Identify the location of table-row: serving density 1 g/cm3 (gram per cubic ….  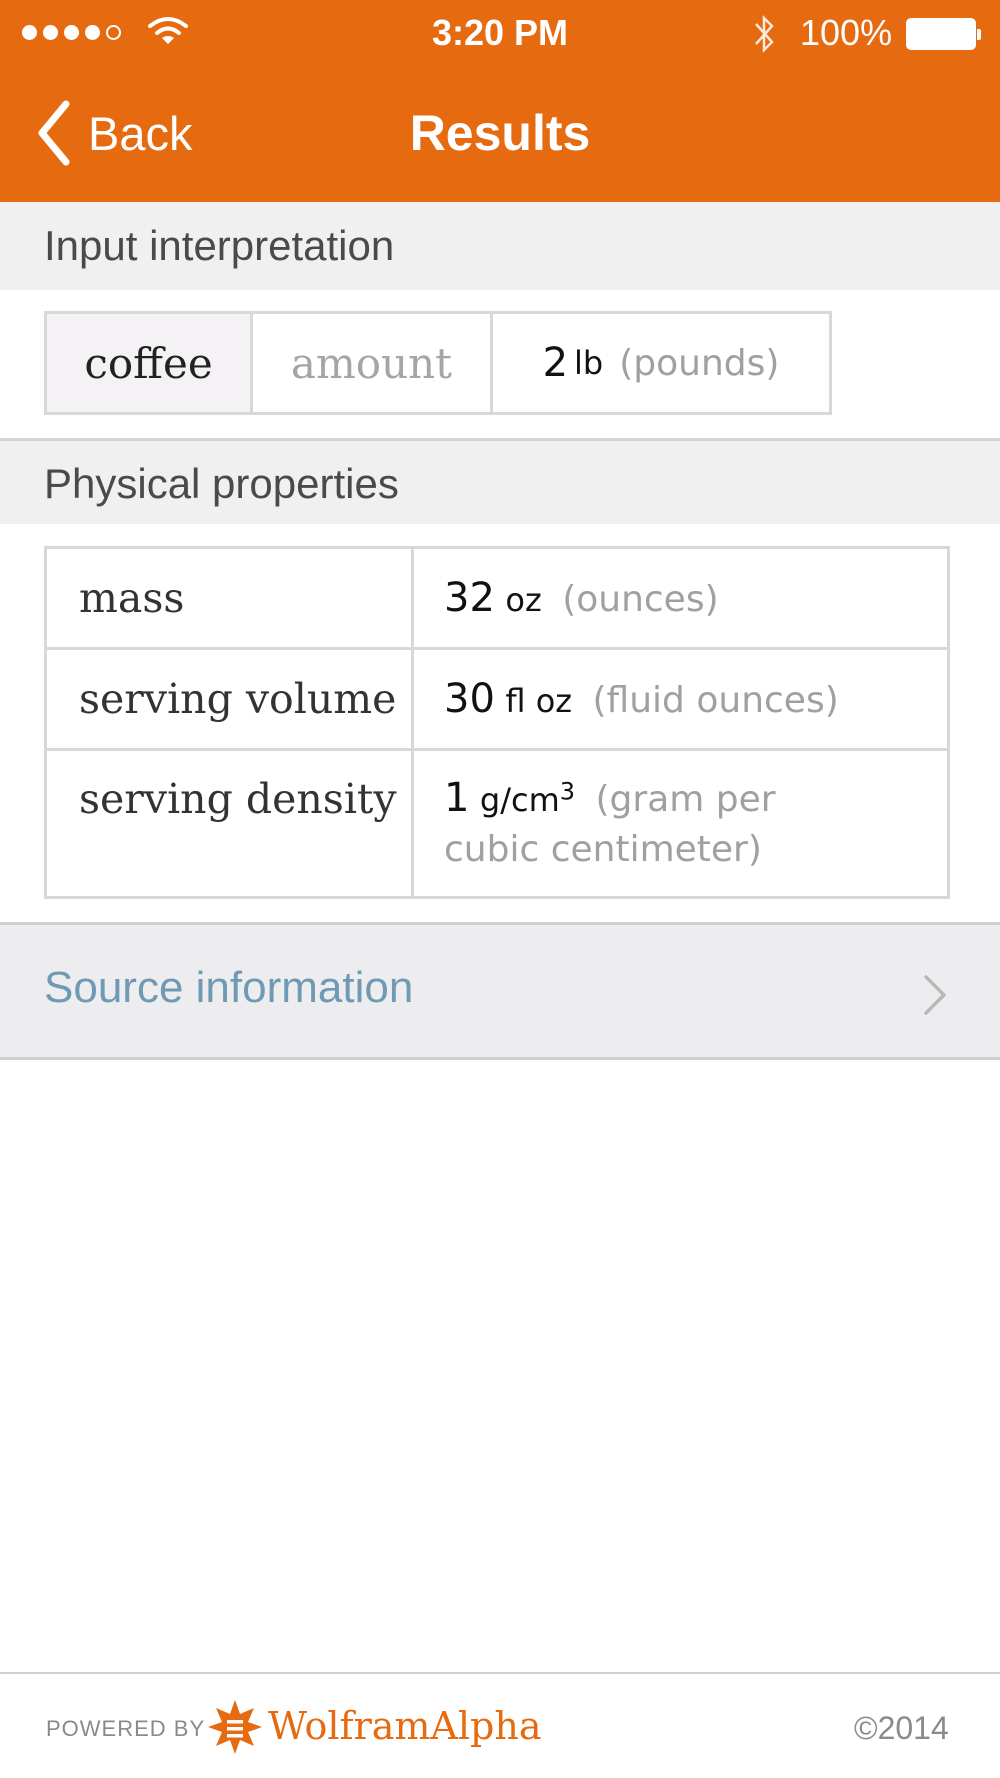
(497, 823).